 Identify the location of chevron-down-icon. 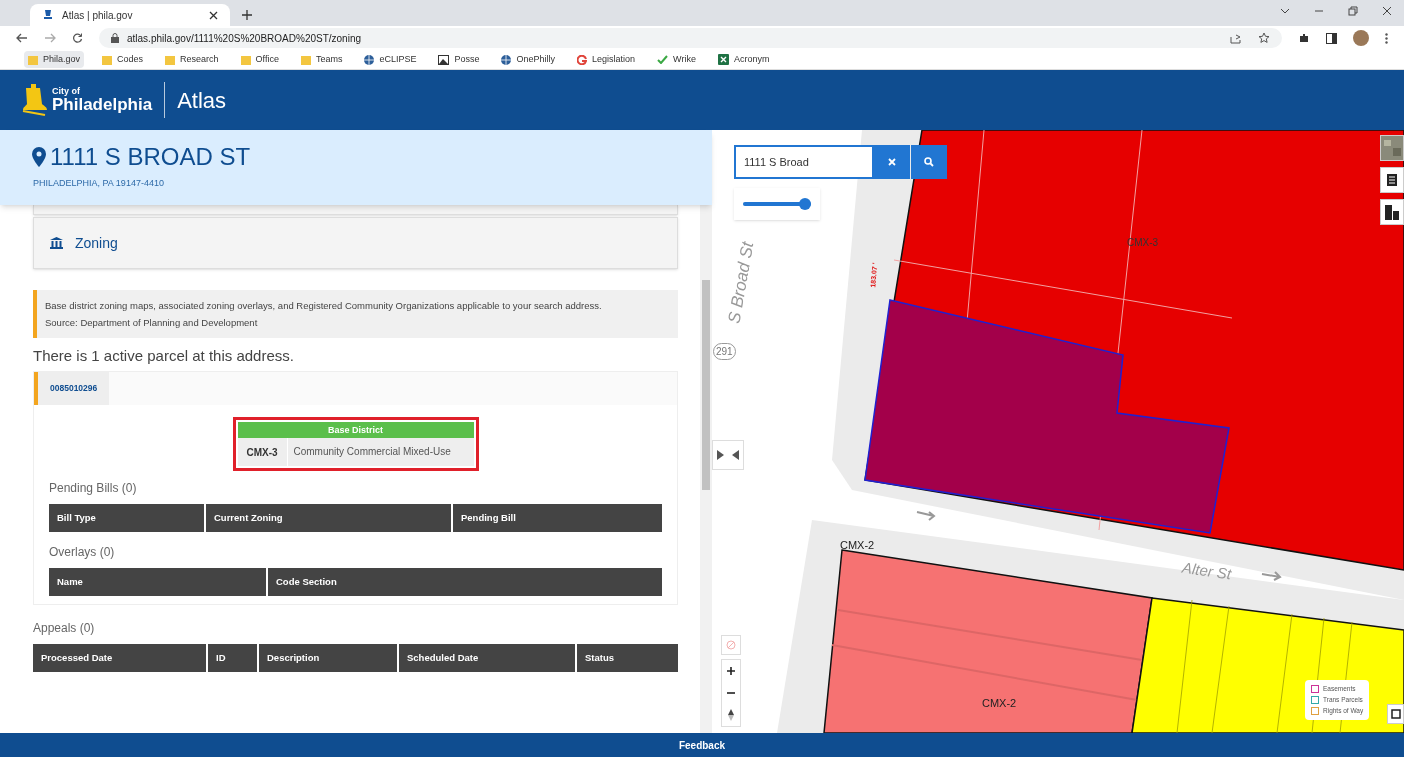
(1285, 11).